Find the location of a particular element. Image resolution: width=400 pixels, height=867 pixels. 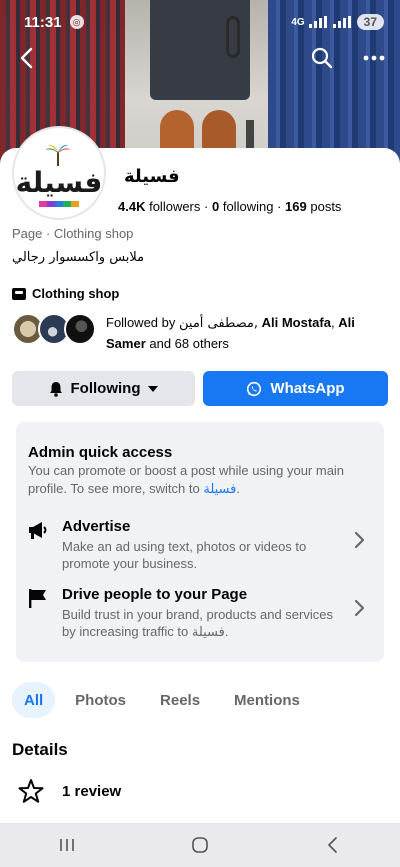

action-buttons: Following WhatsApp is located at coordinates (200, 388).